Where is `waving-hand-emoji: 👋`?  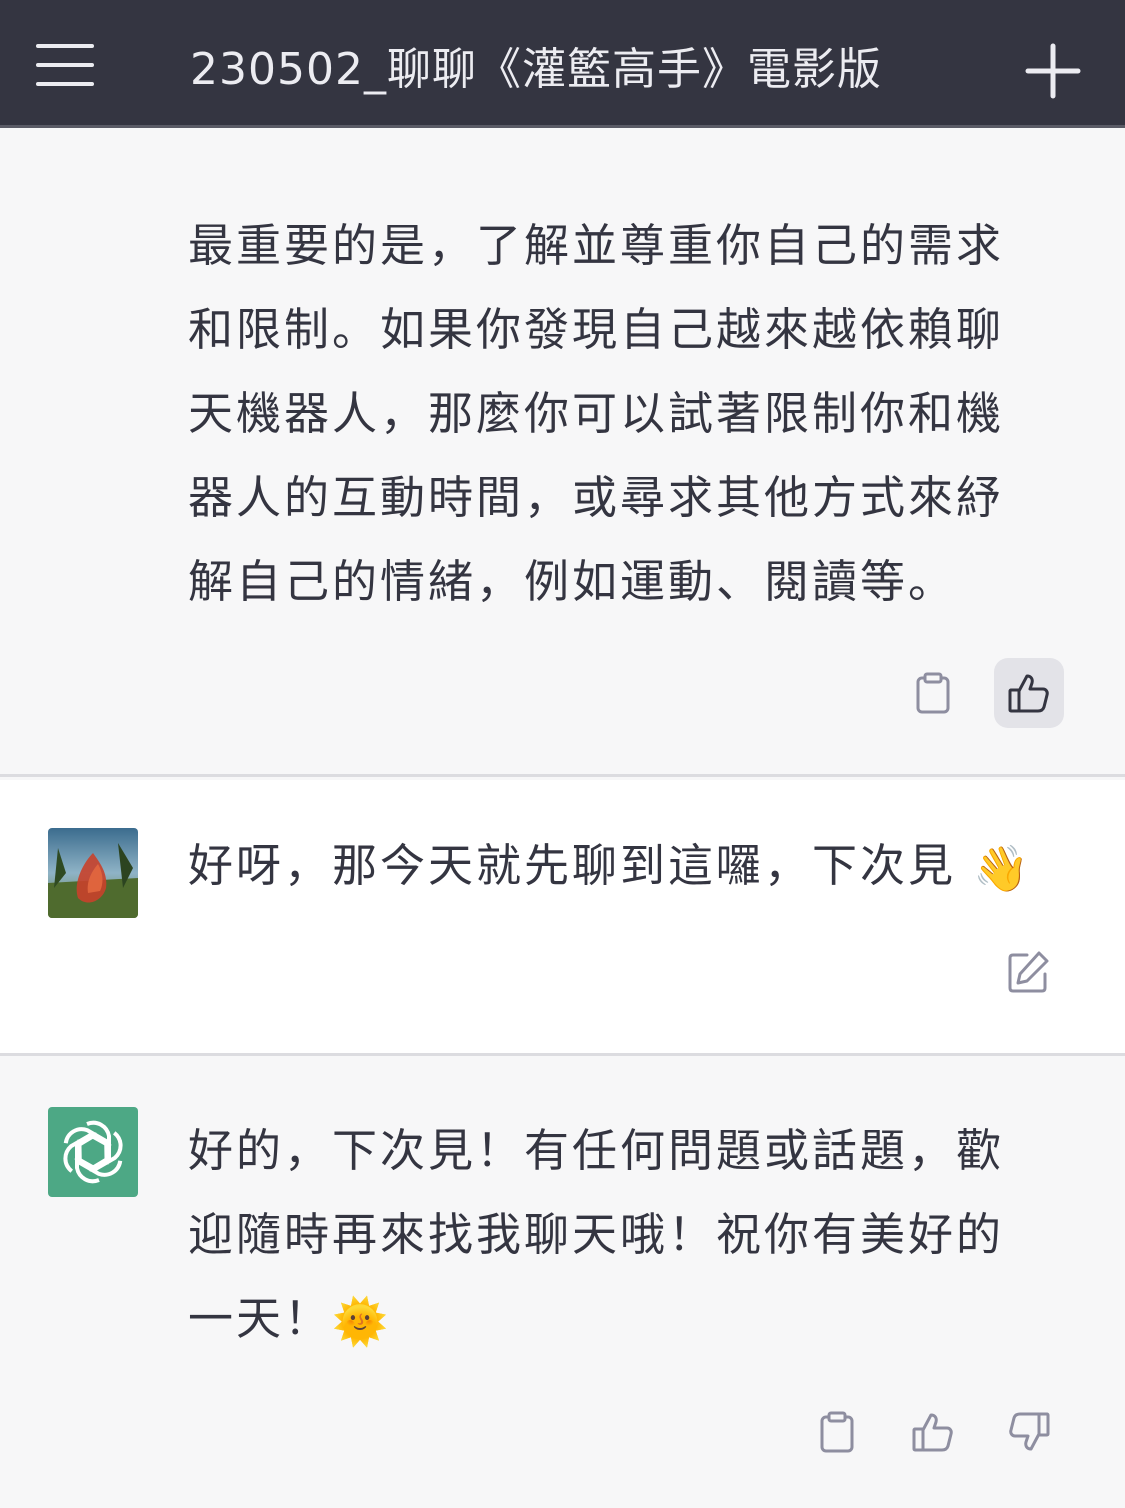
waving-hand-emoji: 👋 is located at coordinates (1003, 868).